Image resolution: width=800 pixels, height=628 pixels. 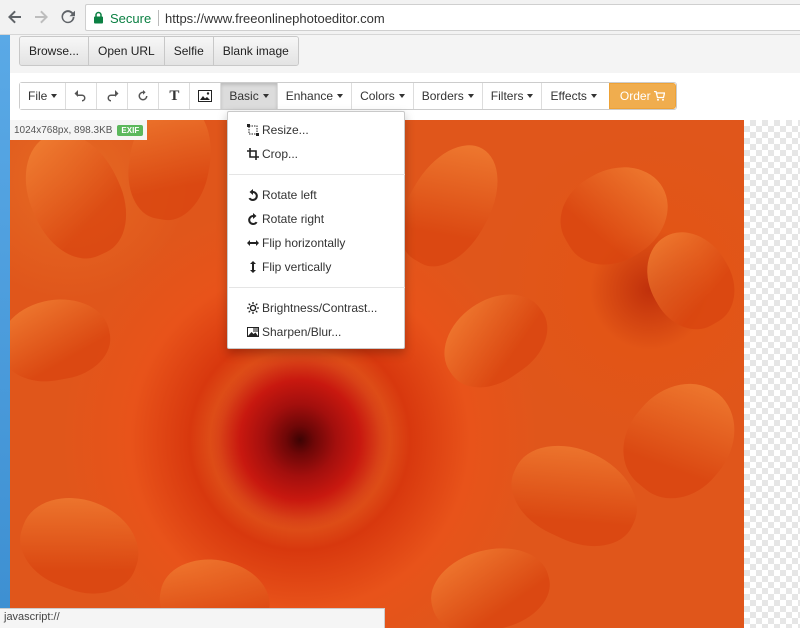 I want to click on blank-image-button: Blank image, so click(x=255, y=51).